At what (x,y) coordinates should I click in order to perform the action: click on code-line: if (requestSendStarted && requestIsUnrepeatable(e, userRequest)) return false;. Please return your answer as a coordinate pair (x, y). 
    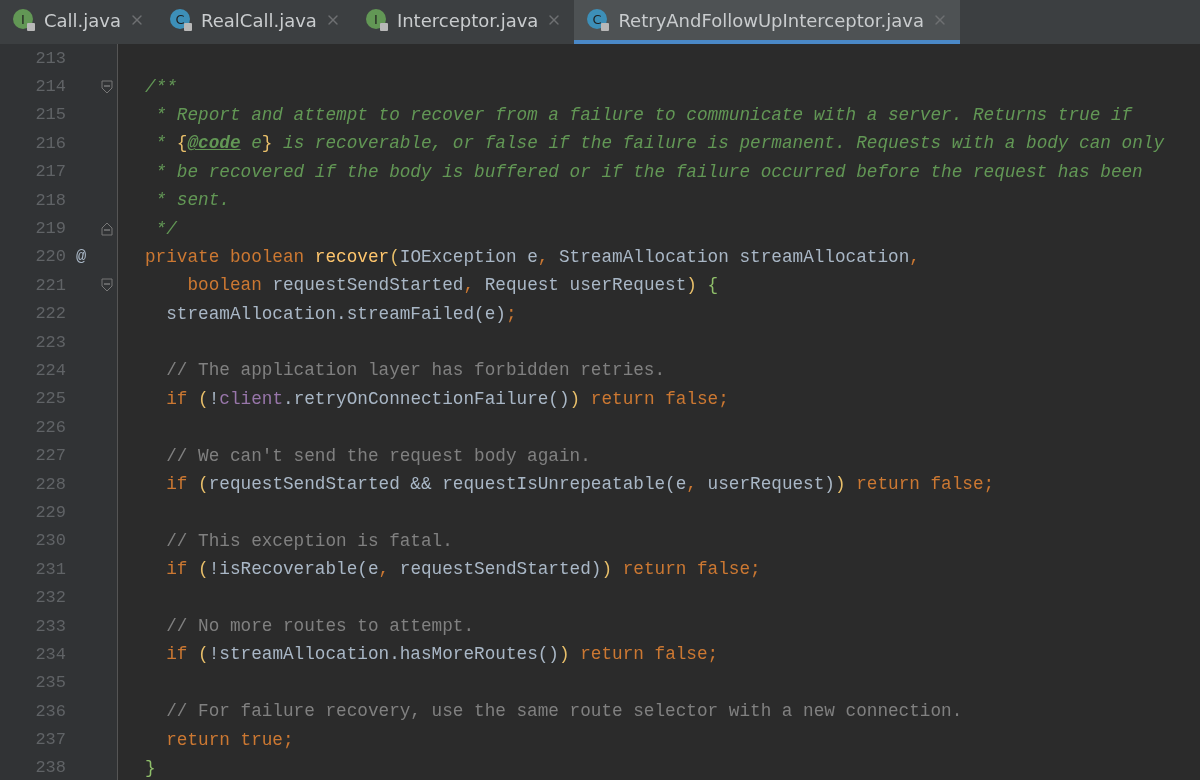
    Looking at the image, I should click on (580, 484).